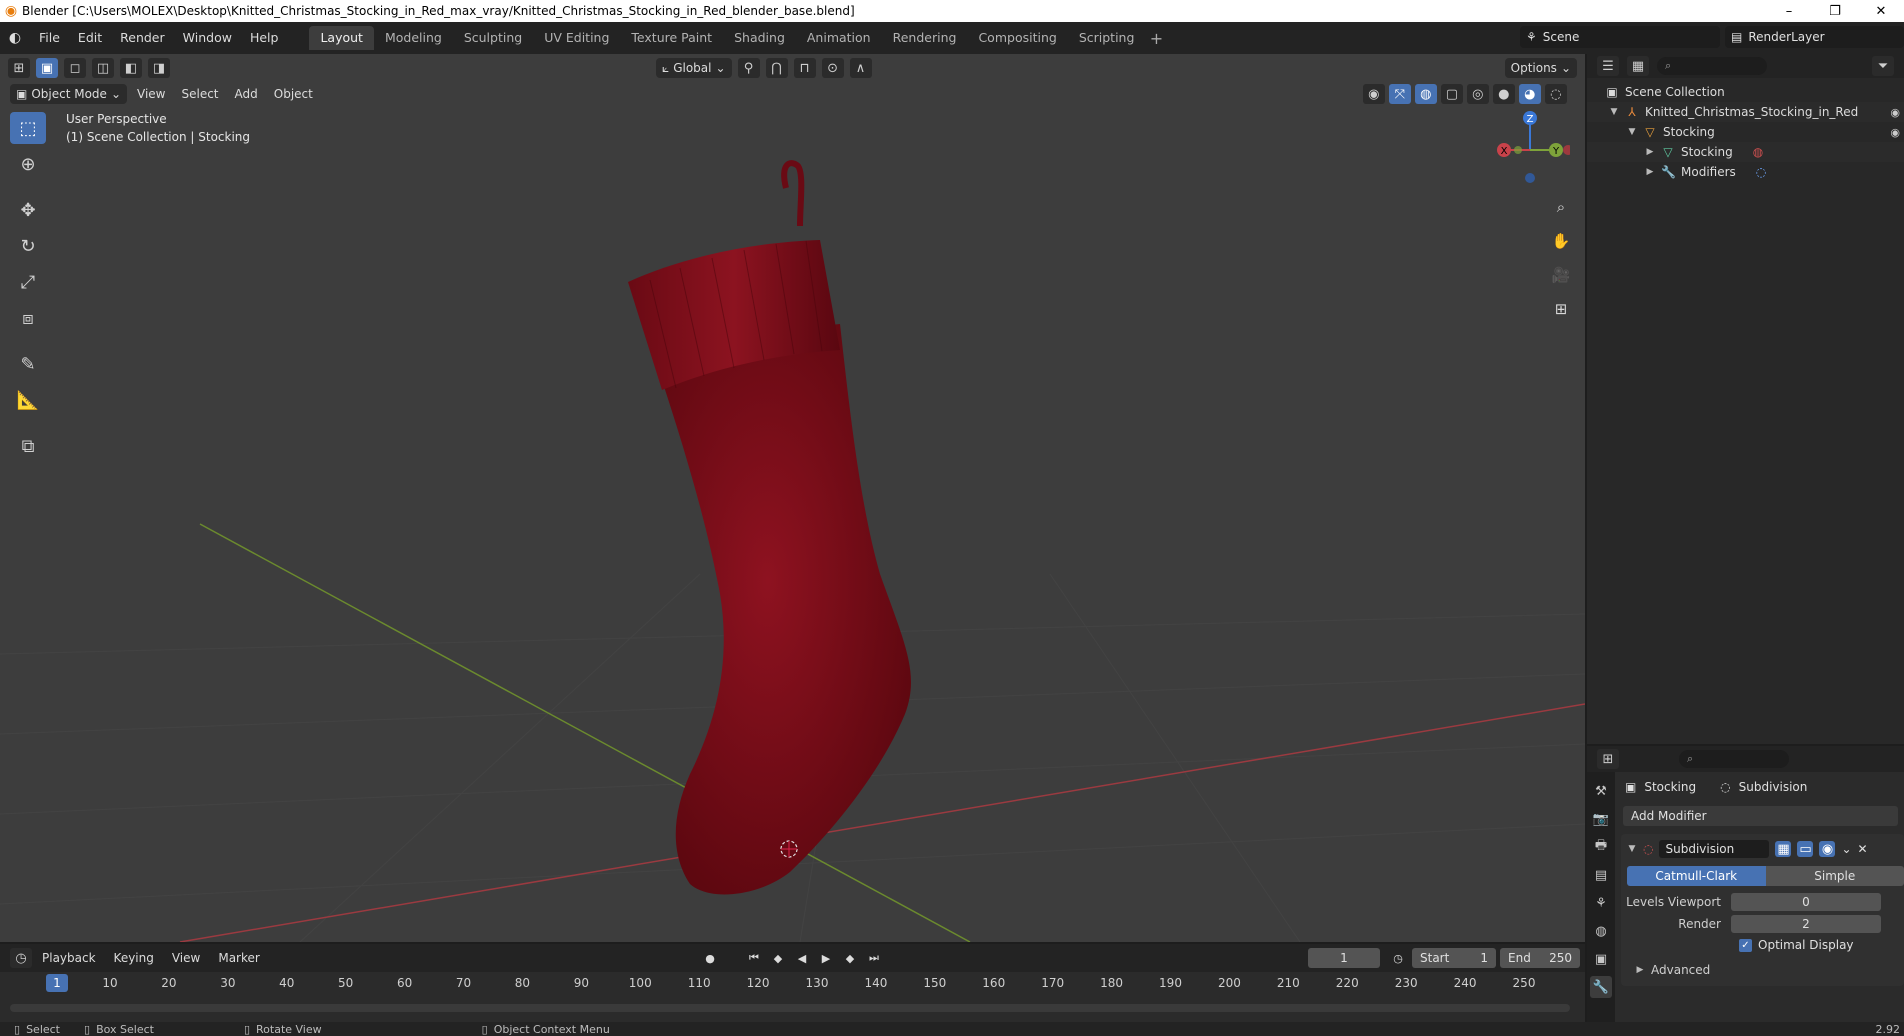 This screenshot has height=1036, width=1904. I want to click on close-button: ✕, so click(1881, 11).